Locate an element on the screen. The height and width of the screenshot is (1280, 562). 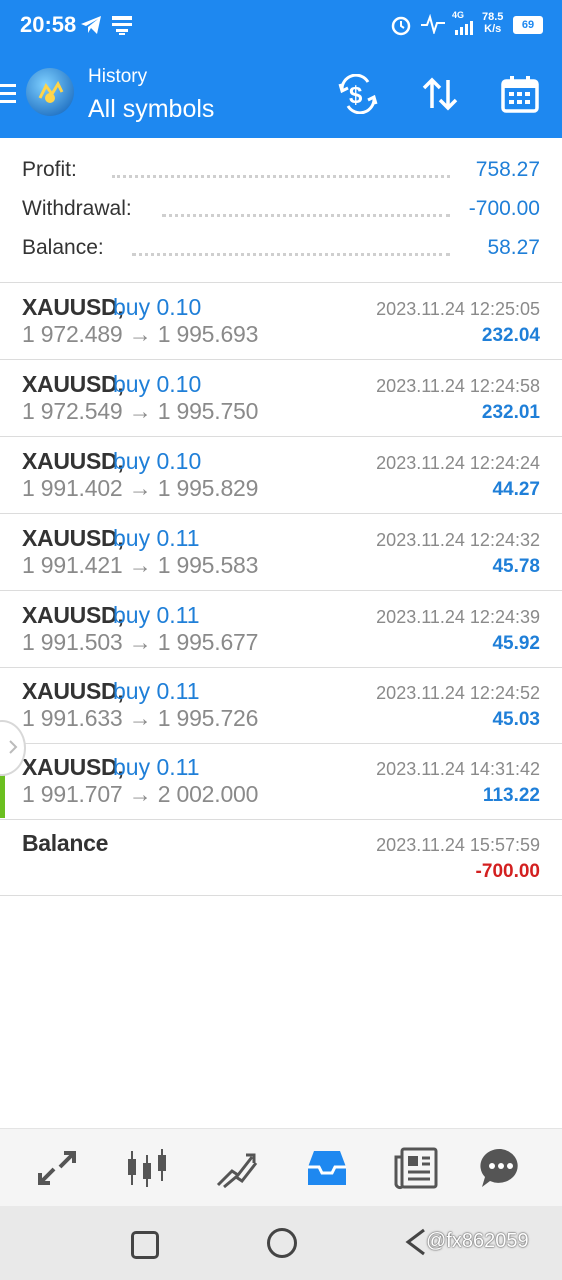
deal-datetime: 2023.11.24 12:24:39 is located at coordinates (458, 617).